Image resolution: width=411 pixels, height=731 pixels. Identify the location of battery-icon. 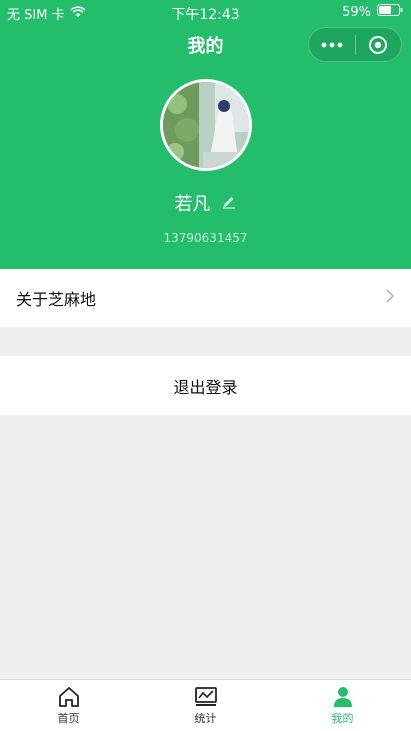
(390, 12).